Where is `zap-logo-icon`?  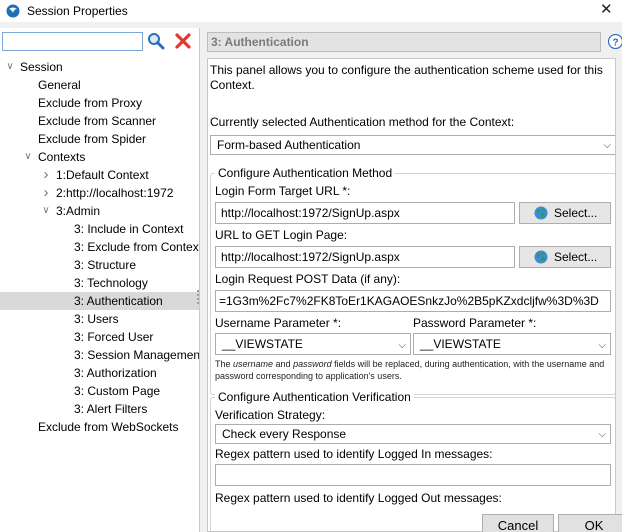 zap-logo-icon is located at coordinates (13, 11).